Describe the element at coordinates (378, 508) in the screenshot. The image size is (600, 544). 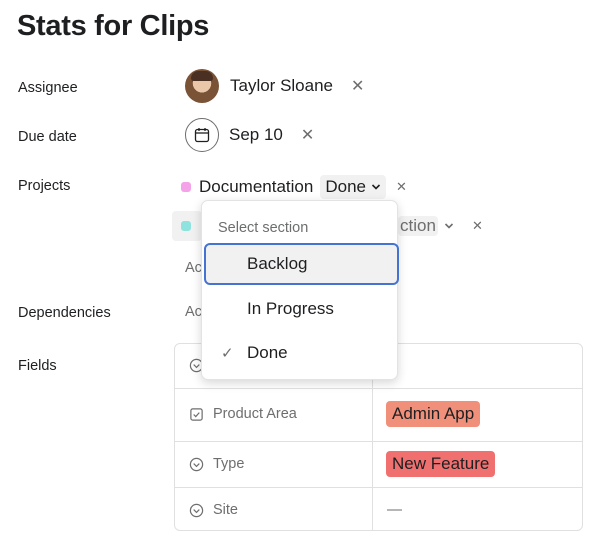
I see `table-row: Site —` at that location.